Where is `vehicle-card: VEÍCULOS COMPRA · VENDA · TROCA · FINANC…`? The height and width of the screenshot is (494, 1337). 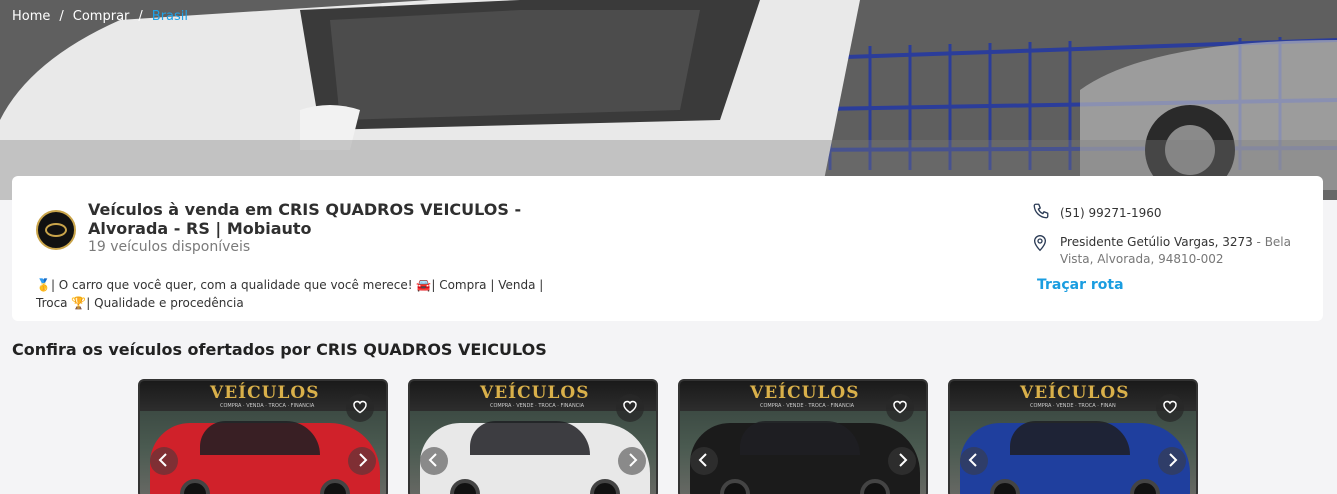
vehicle-card: VEÍCULOS COMPRA · VENDA · TROCA · FINANC… is located at coordinates (263, 436).